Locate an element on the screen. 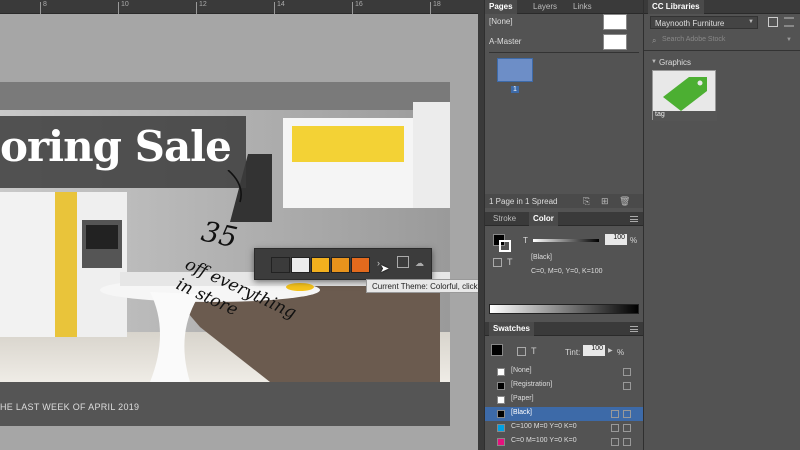 The image size is (800, 450). swatch-name: C=0 M=100 Y=0 K=0 is located at coordinates (544, 440).